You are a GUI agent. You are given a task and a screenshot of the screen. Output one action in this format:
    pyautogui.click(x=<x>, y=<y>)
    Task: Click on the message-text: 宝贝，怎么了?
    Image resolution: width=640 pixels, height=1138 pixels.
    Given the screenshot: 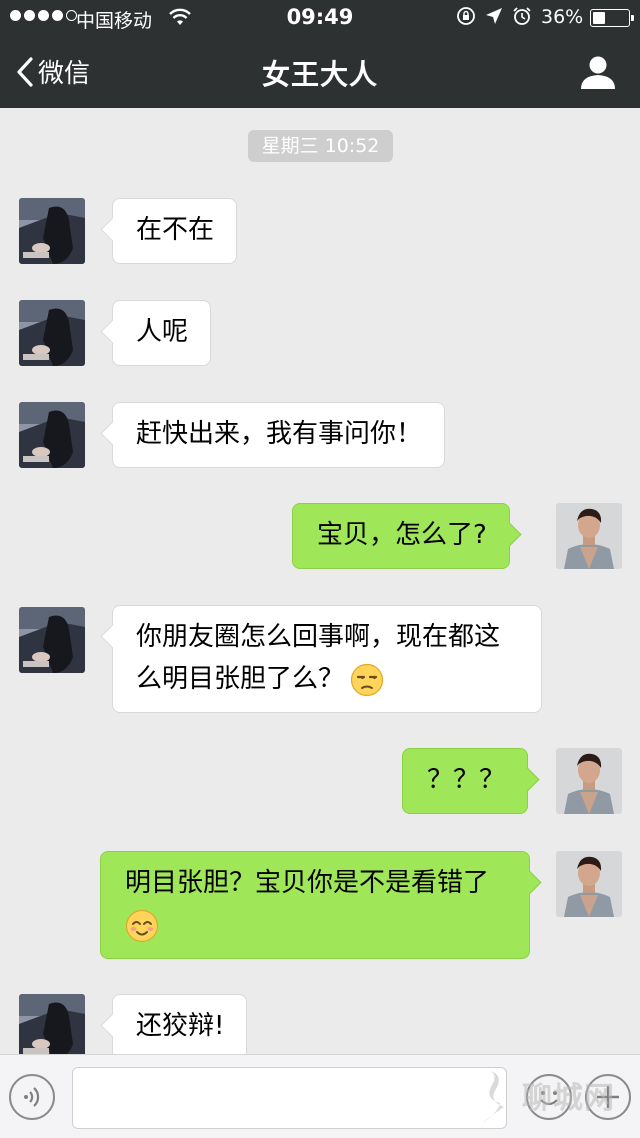 What is the action you would take?
    pyautogui.click(x=402, y=535)
    